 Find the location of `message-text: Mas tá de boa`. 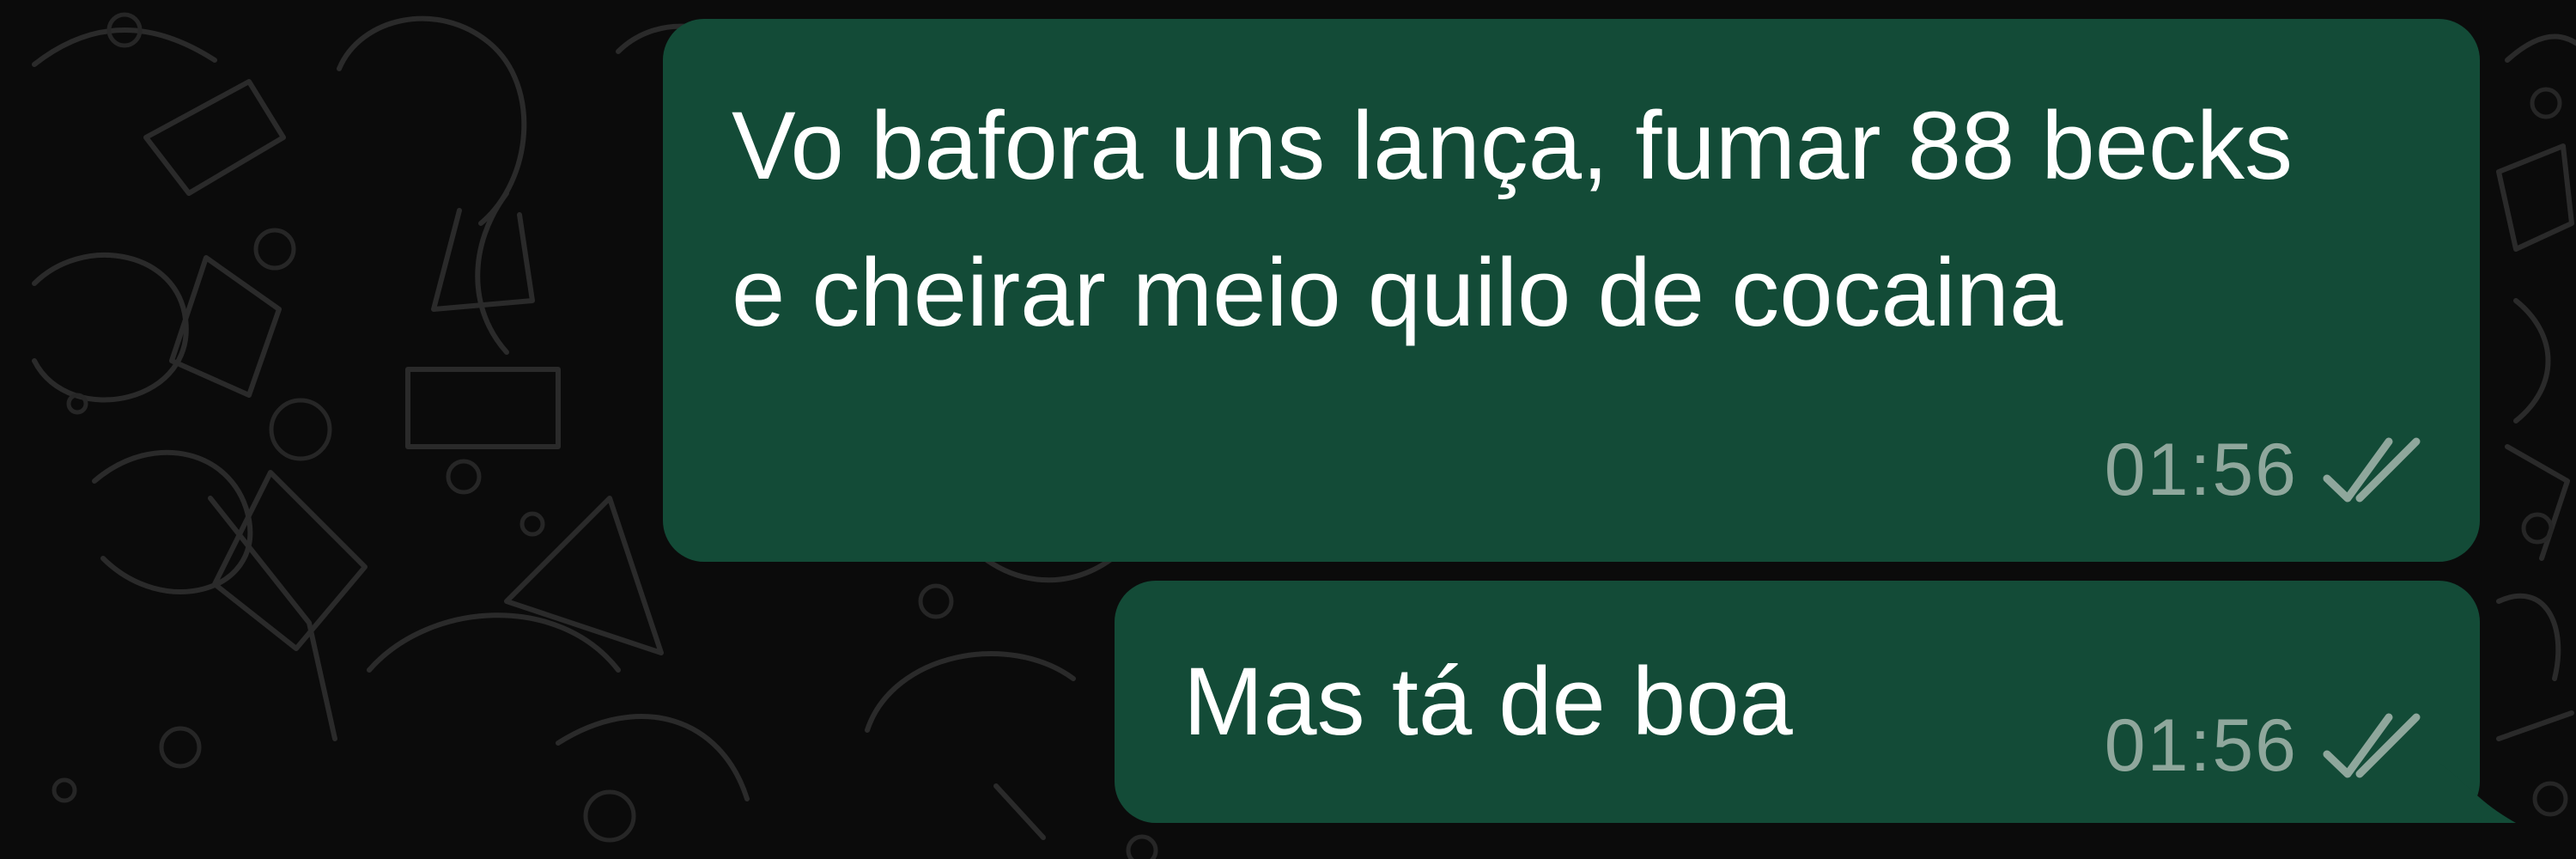

message-text: Mas tá de boa is located at coordinates (1488, 702).